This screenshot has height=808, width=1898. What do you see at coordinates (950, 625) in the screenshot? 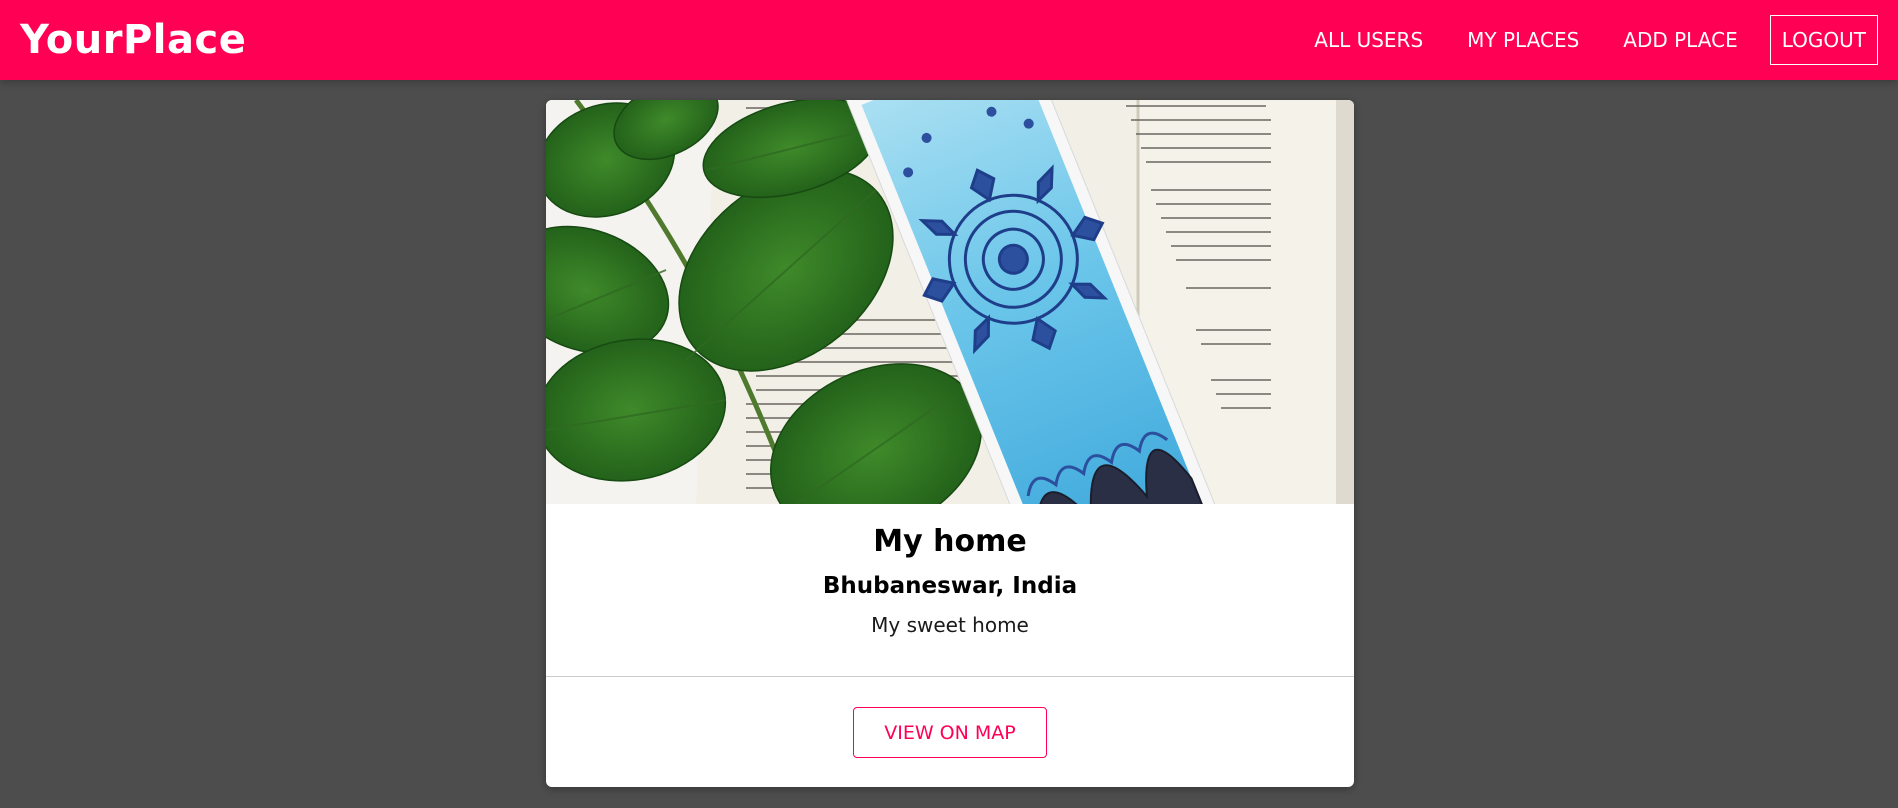
I see `place-description: My sweet home` at bounding box center [950, 625].